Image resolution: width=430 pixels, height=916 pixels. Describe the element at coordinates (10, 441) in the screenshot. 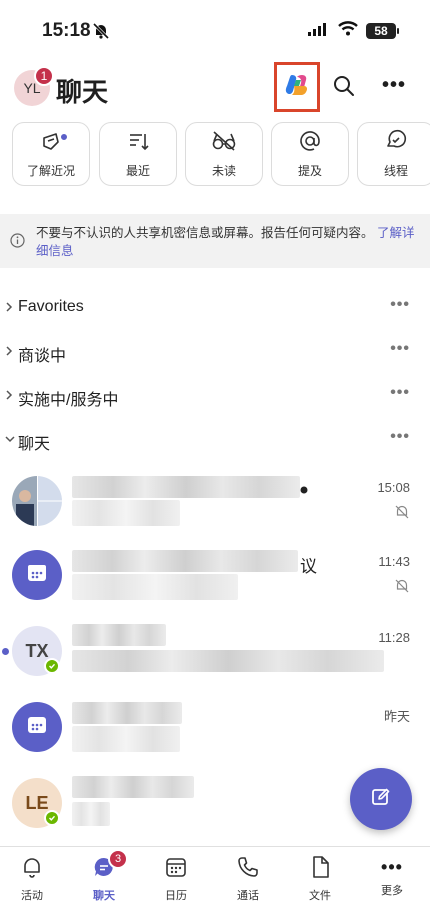

I see `chevron-down-icon` at that location.